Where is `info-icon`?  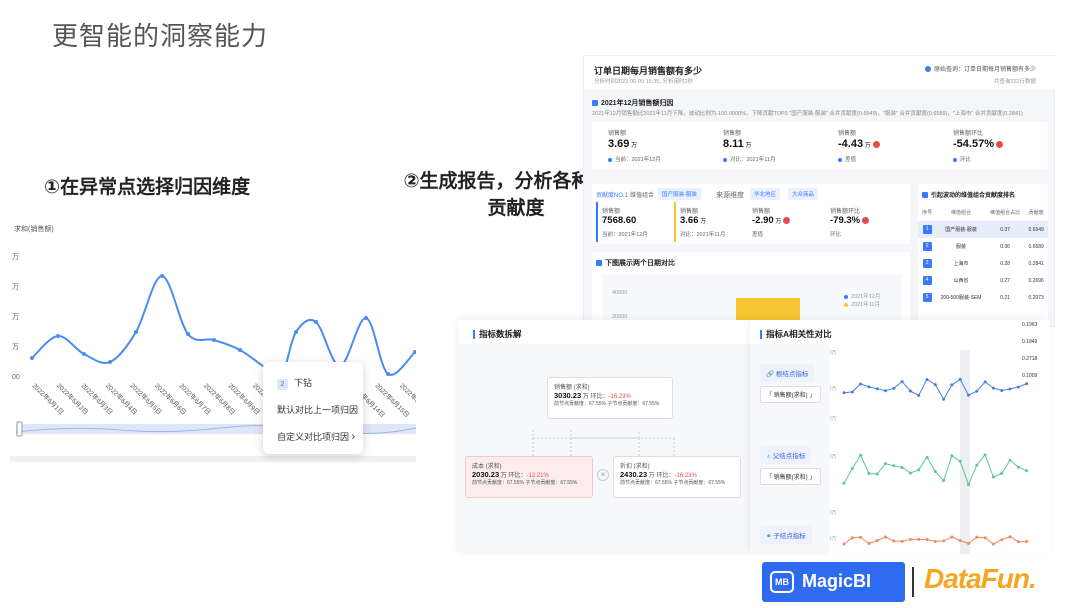
info-icon is located at coordinates (927, 69).